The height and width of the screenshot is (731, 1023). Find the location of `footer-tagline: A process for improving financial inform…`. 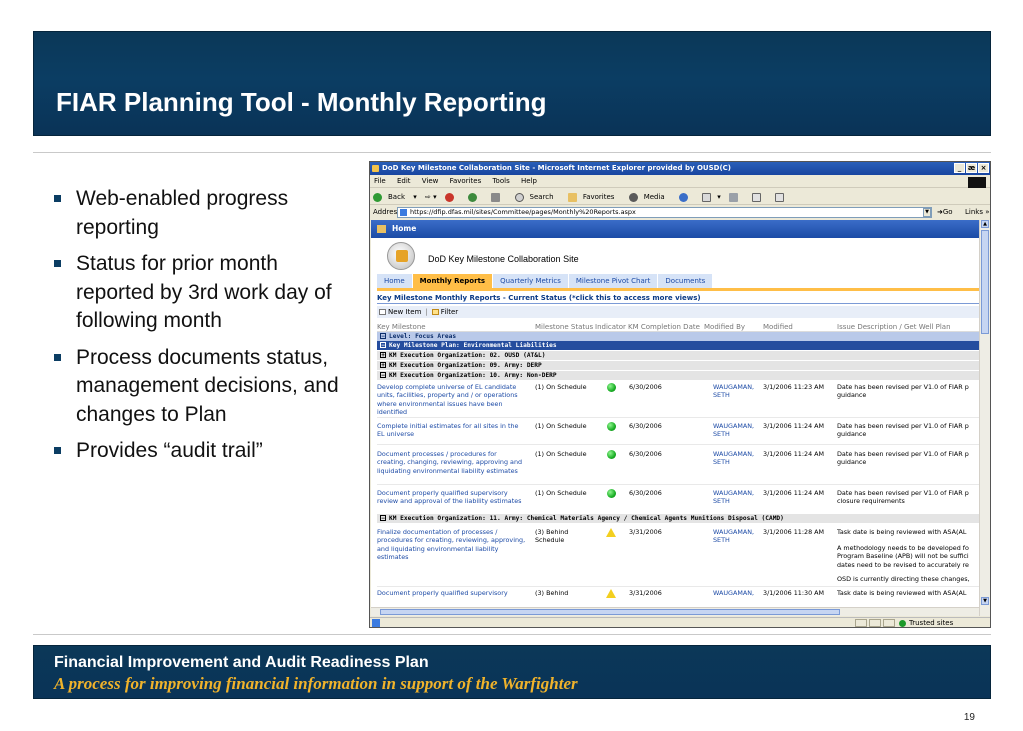

footer-tagline: A process for improving financial inform… is located at coordinates (316, 683).